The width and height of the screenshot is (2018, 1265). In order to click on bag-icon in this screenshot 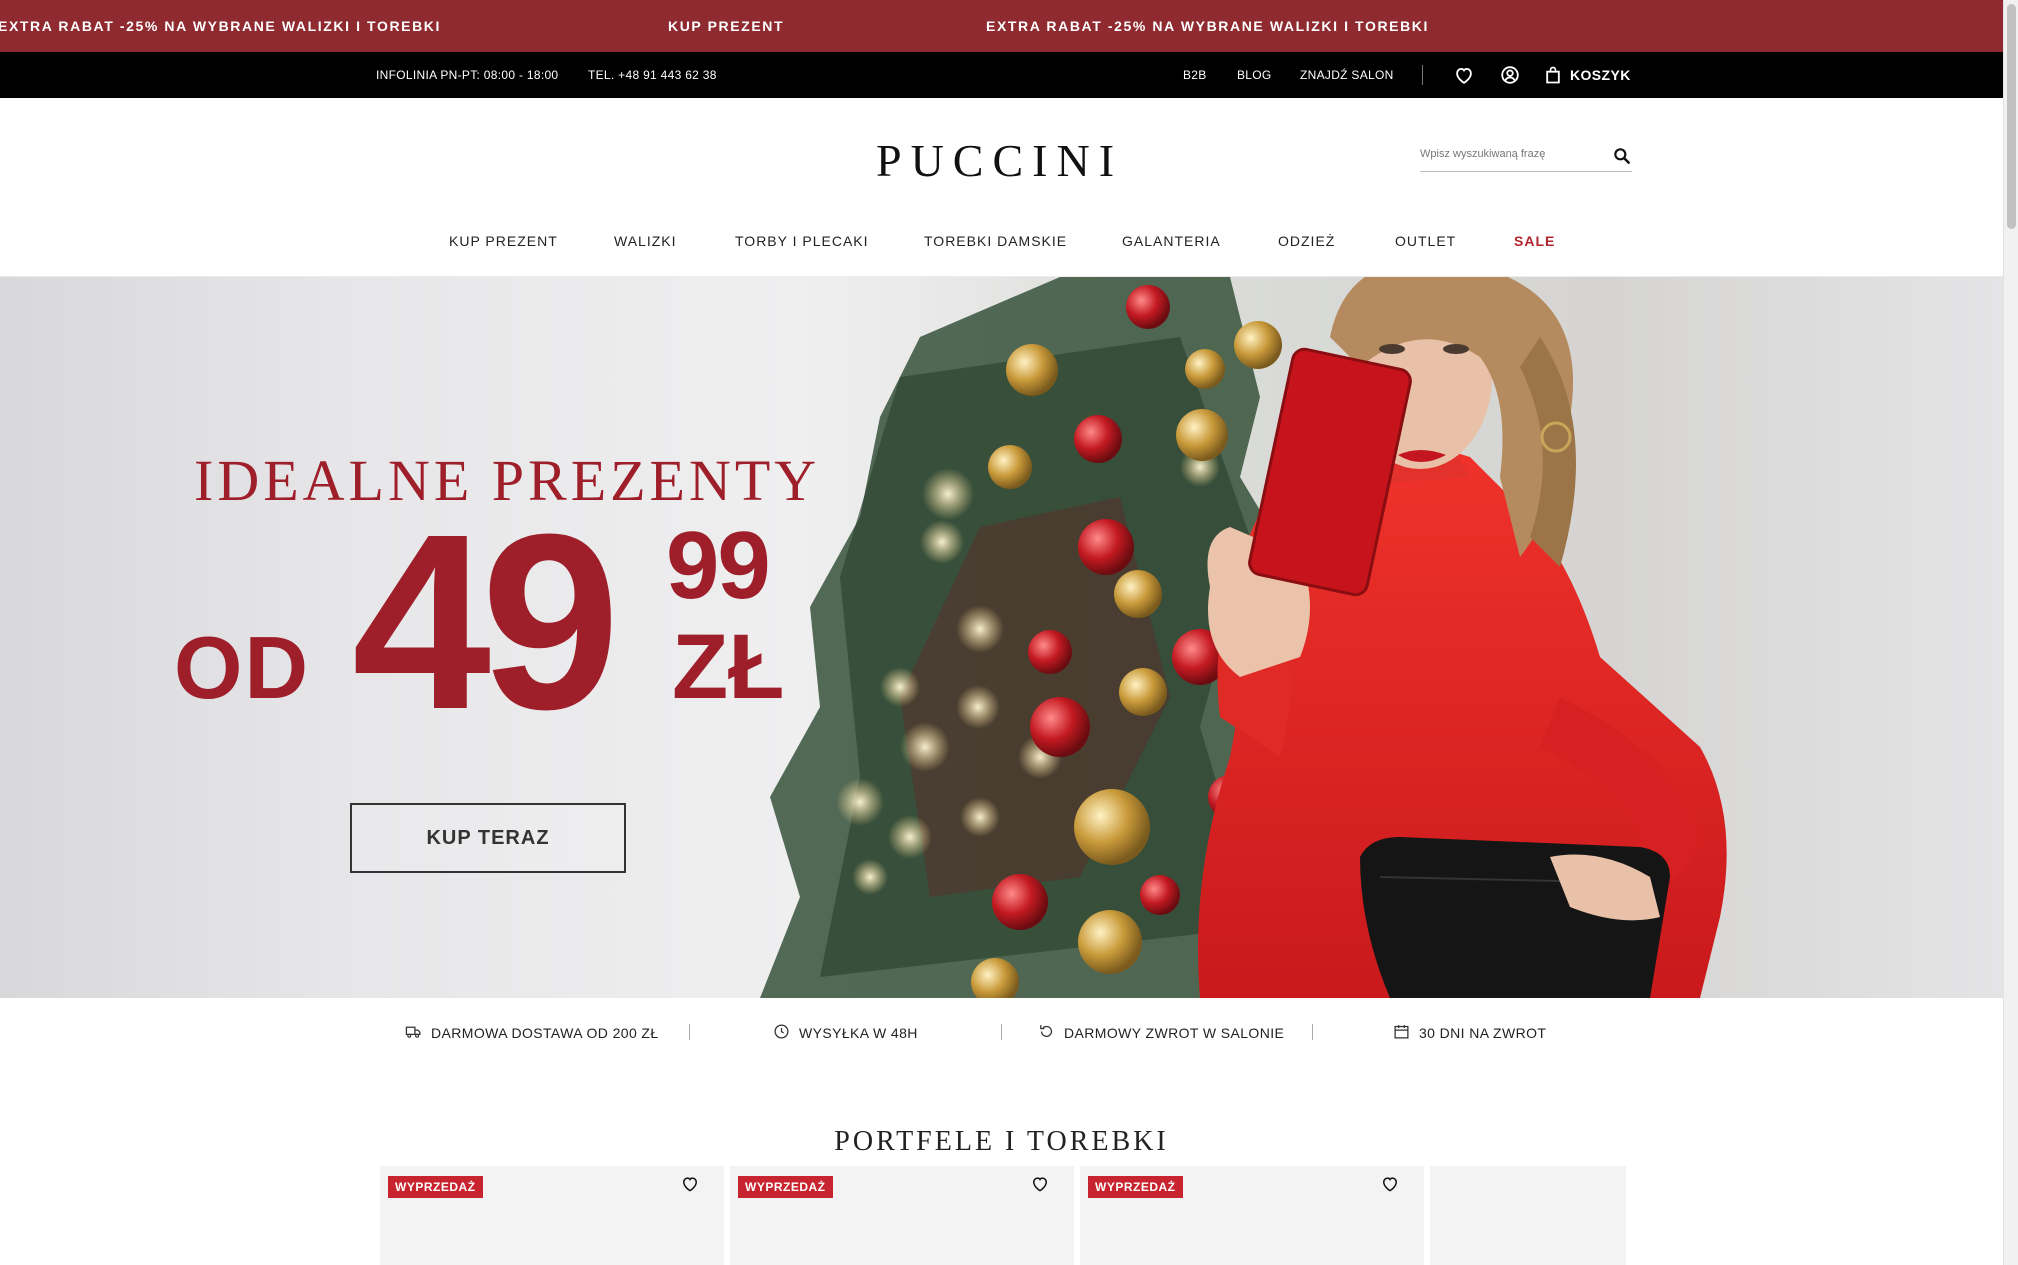, I will do `click(1553, 75)`.